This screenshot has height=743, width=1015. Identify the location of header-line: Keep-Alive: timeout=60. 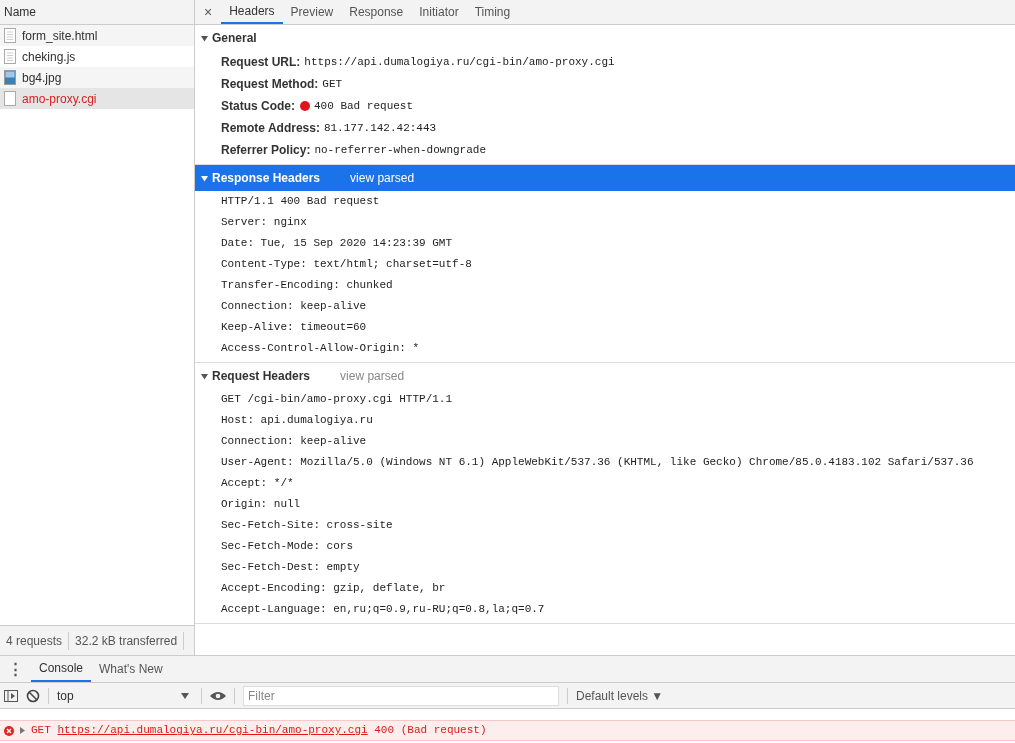
(294, 328).